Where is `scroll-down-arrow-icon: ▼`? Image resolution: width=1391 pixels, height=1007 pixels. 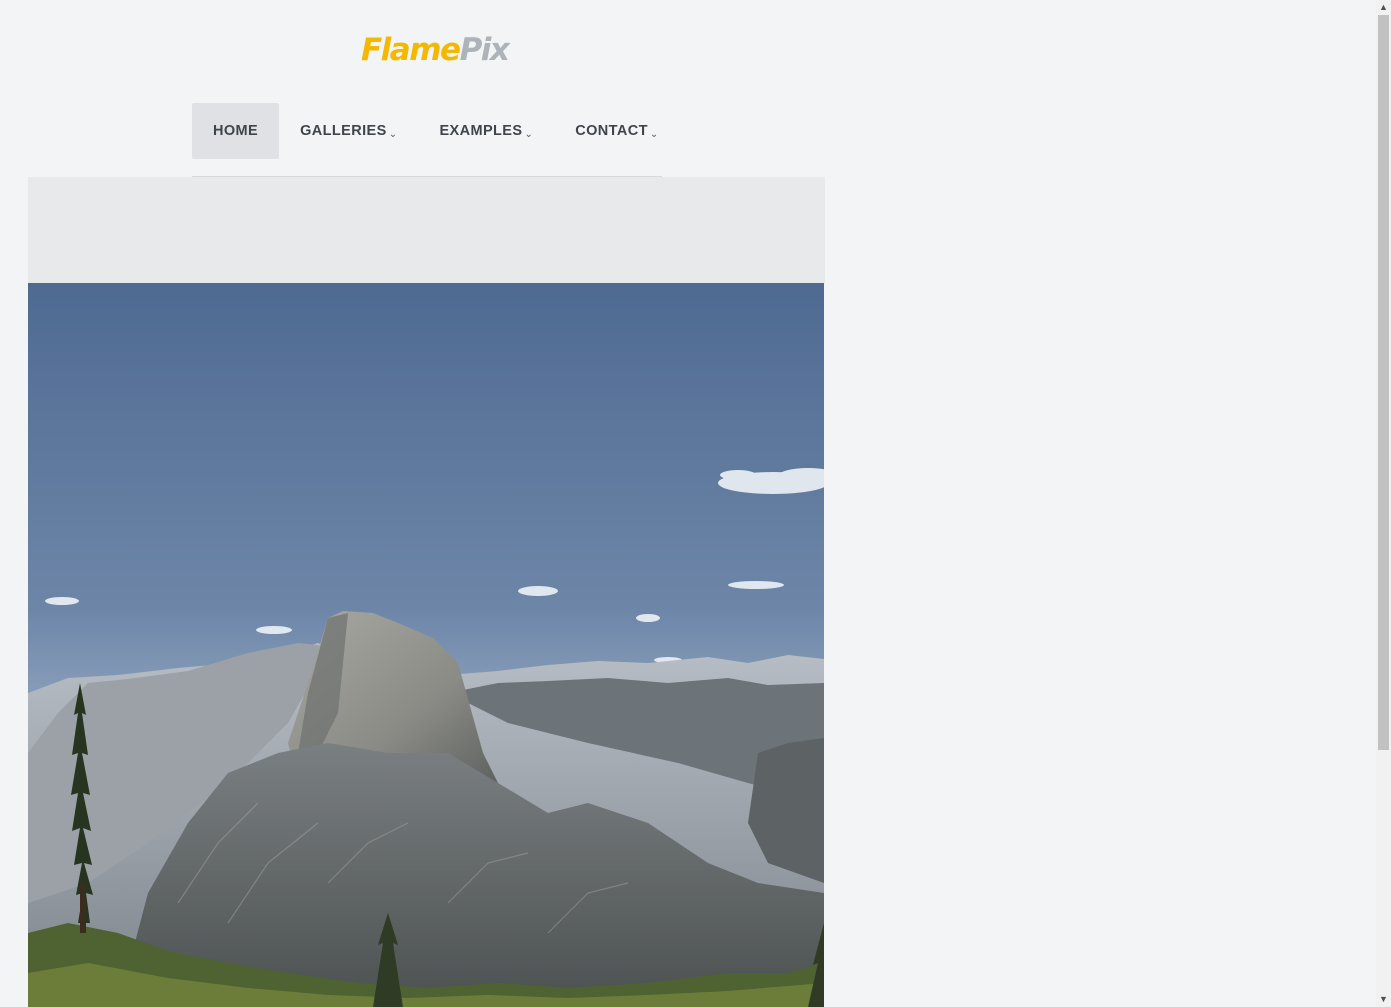
scroll-down-arrow-icon: ▼ is located at coordinates (1383, 999).